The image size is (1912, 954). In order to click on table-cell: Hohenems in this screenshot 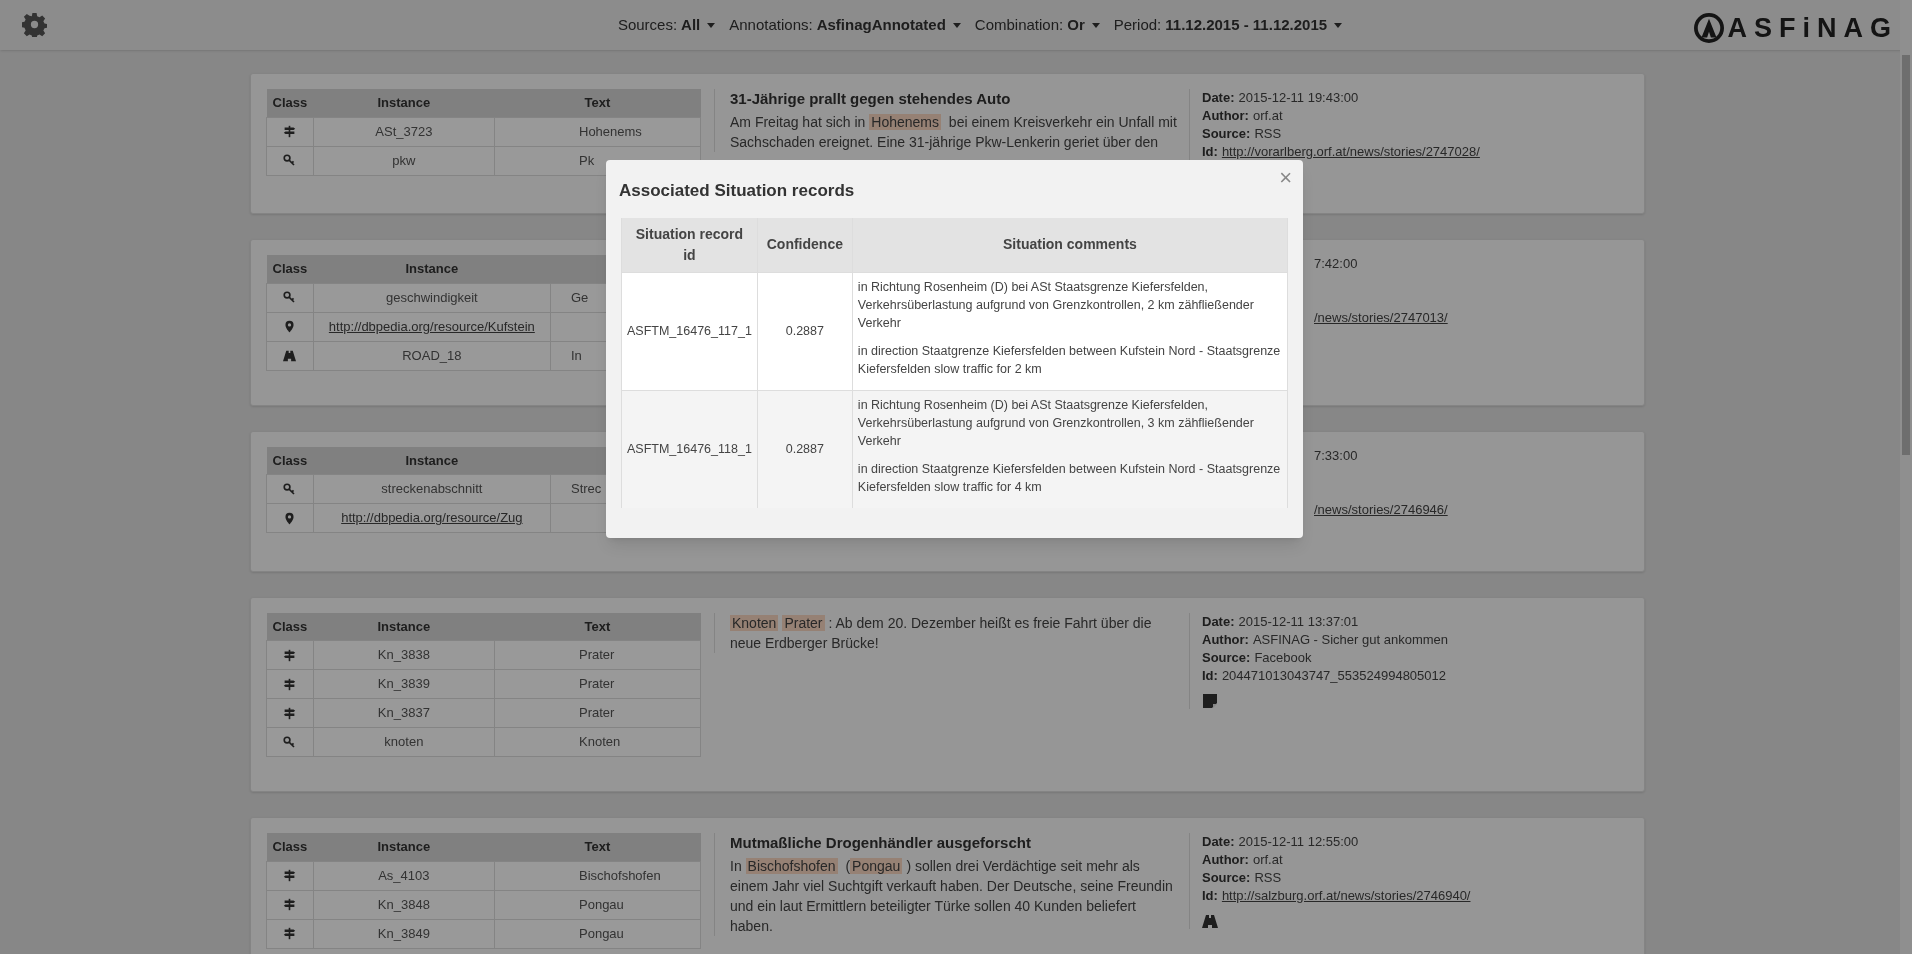, I will do `click(610, 131)`.